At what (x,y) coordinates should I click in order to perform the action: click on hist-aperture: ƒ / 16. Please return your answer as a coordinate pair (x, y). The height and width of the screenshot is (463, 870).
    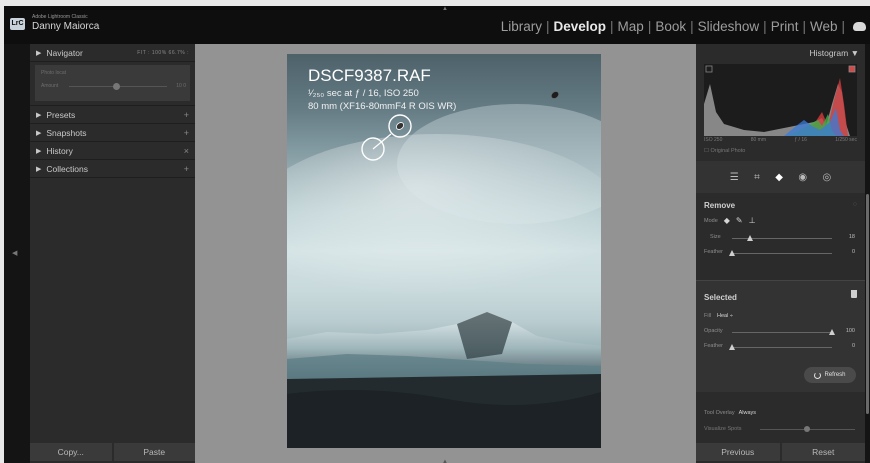
    Looking at the image, I should click on (800, 140).